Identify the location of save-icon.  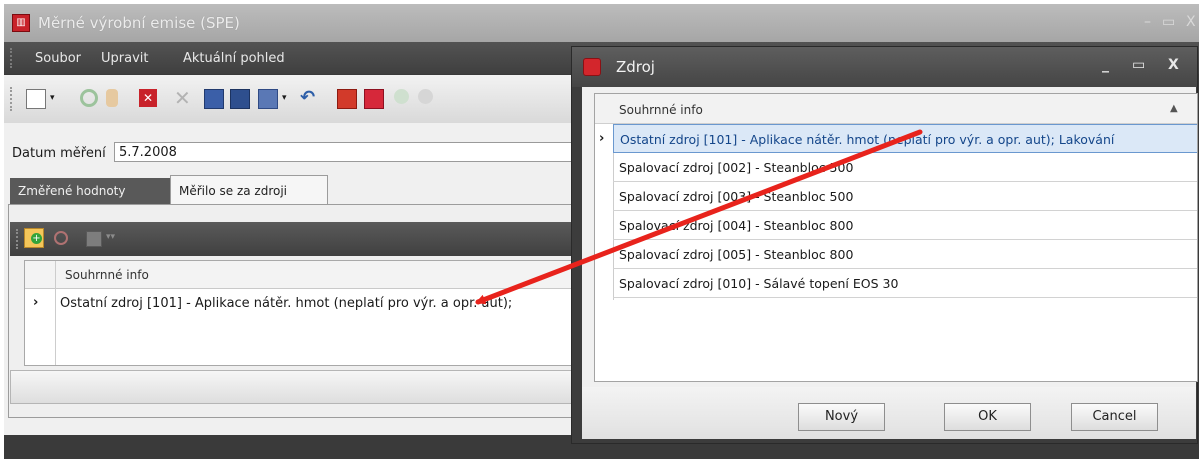
(214, 99).